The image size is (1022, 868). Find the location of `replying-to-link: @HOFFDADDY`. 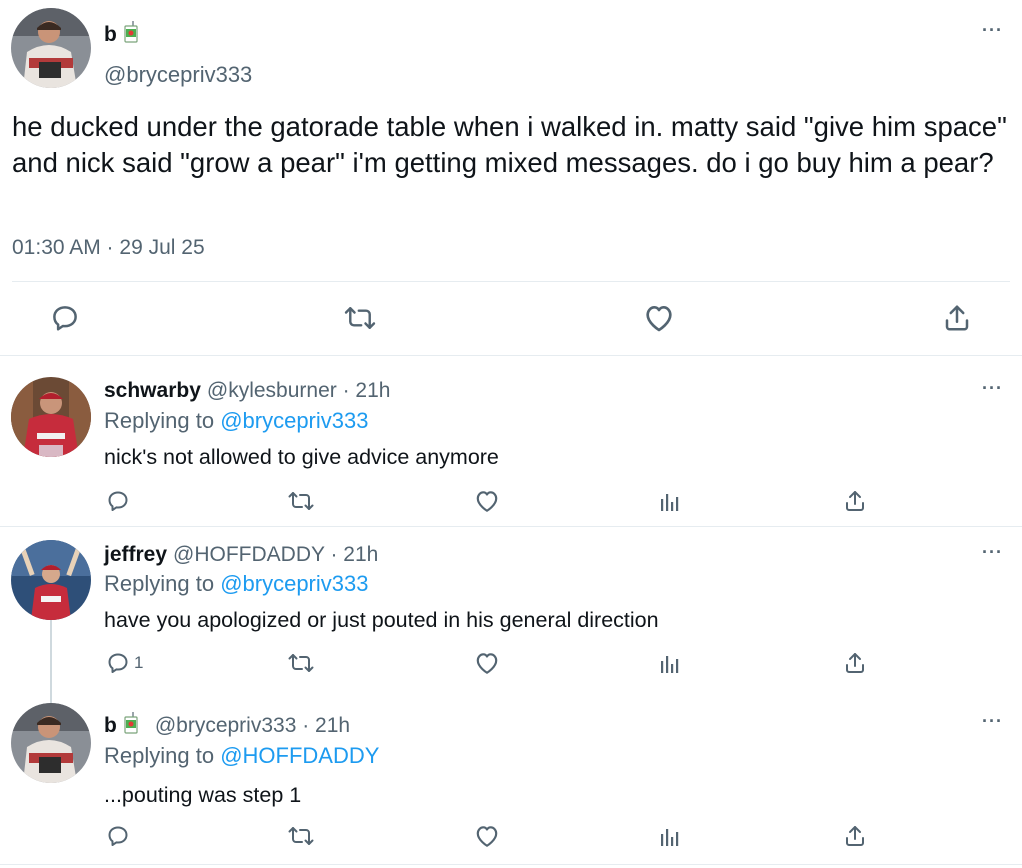

replying-to-link: @HOFFDADDY is located at coordinates (299, 755).